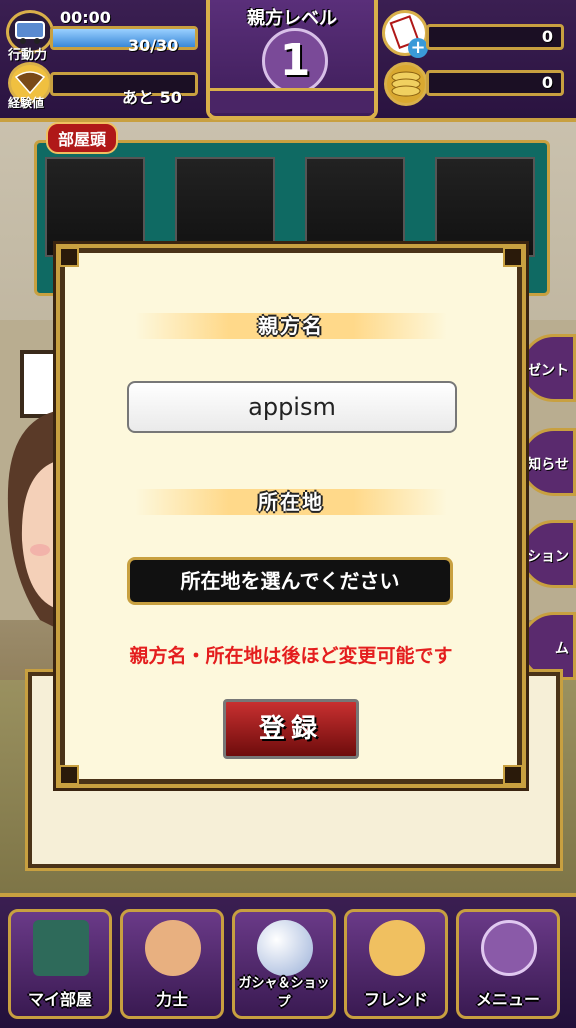 Image resolution: width=576 pixels, height=1028 pixels. What do you see at coordinates (509, 948) in the screenshot?
I see `crest-icon` at bounding box center [509, 948].